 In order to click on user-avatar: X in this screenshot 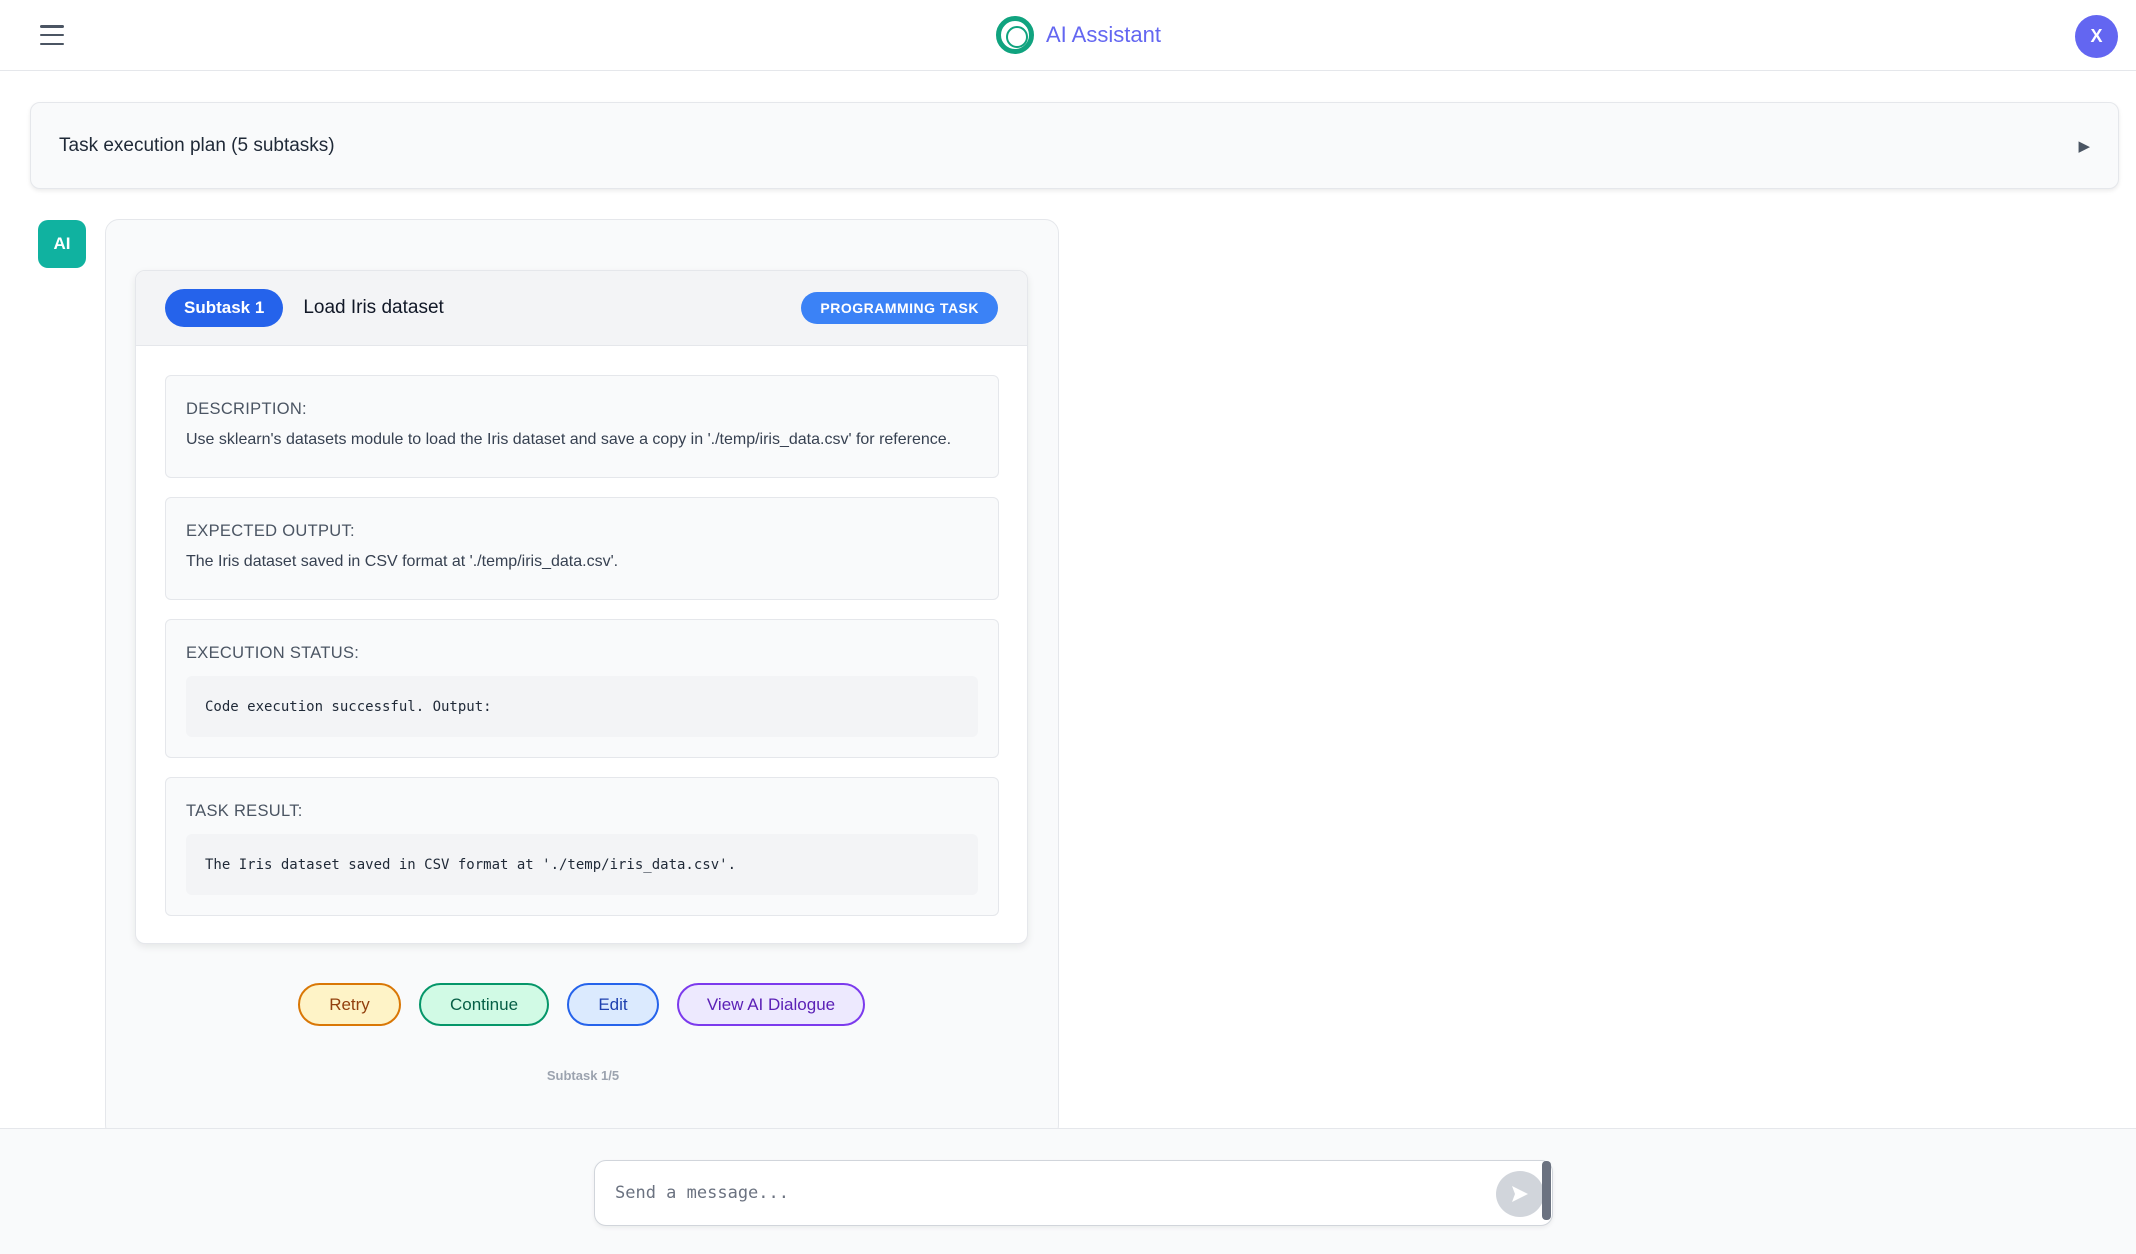, I will do `click(2096, 36)`.